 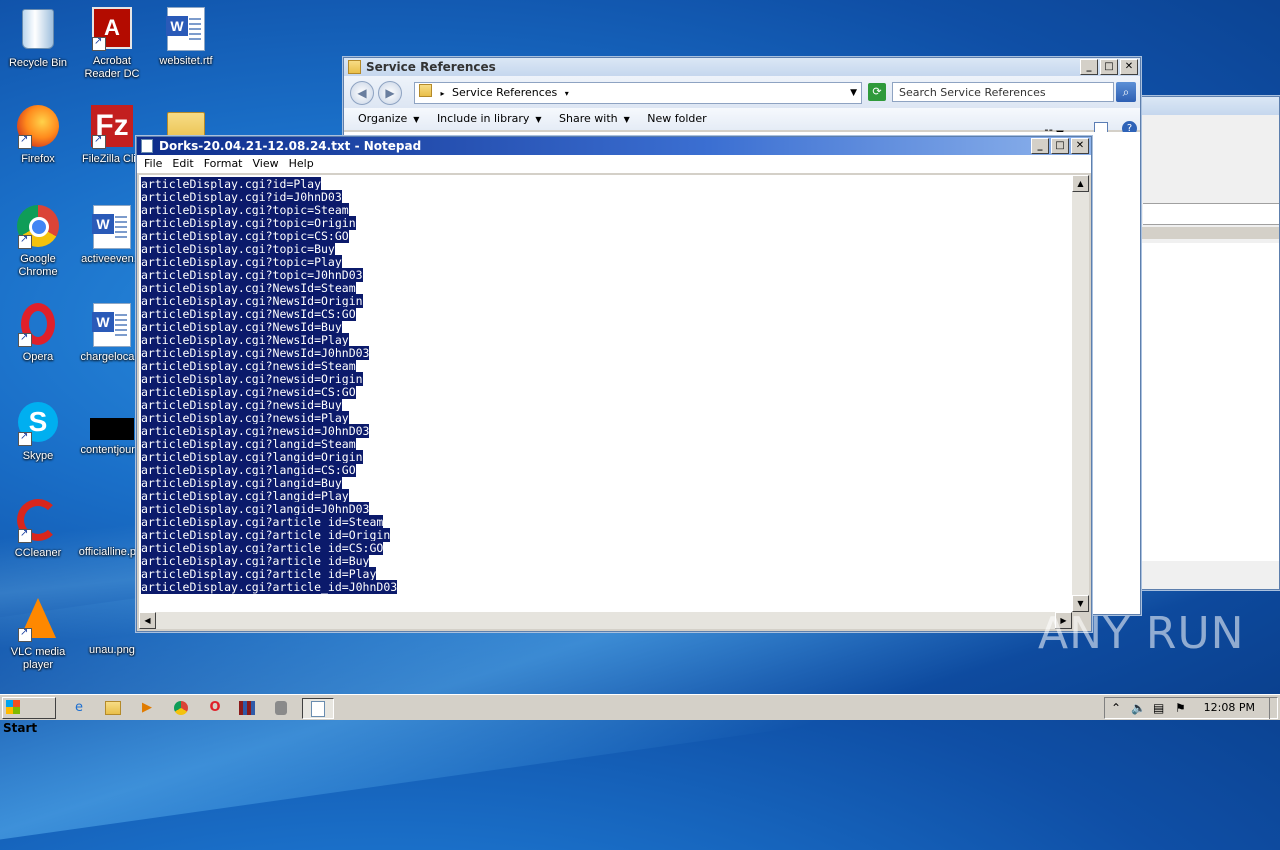 What do you see at coordinates (112, 67) in the screenshot?
I see `desktop-icon-label: Acrobat Reader DC` at bounding box center [112, 67].